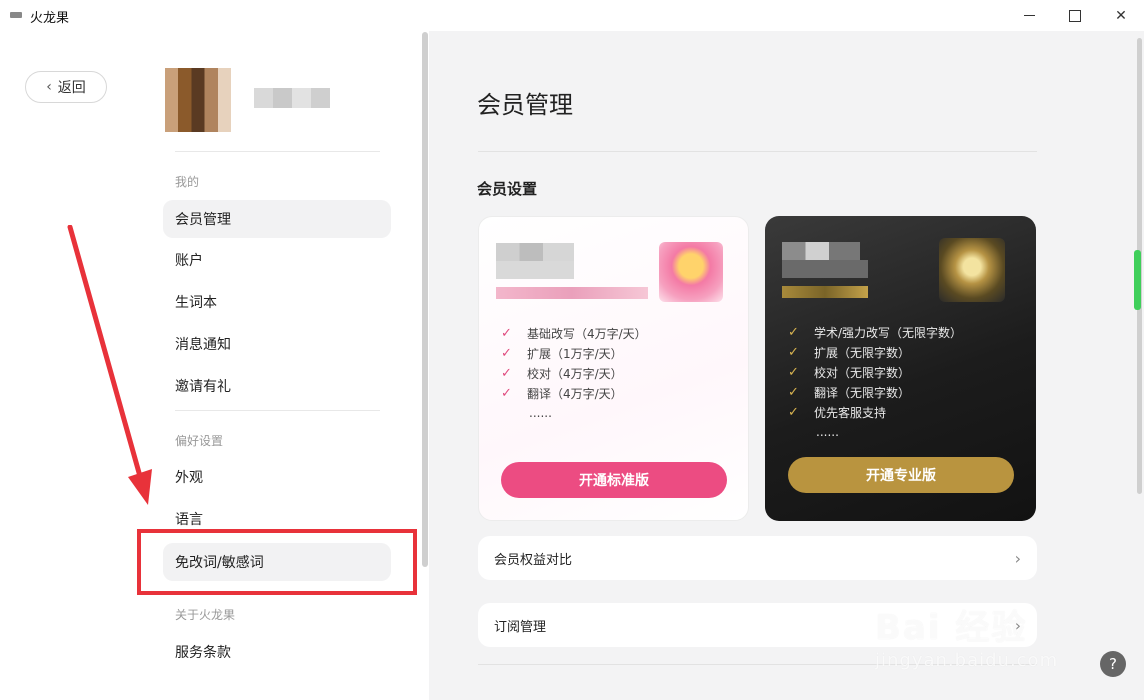 Image resolution: width=1144 pixels, height=700 pixels. Describe the element at coordinates (1113, 664) in the screenshot. I see `help-button: ?` at that location.